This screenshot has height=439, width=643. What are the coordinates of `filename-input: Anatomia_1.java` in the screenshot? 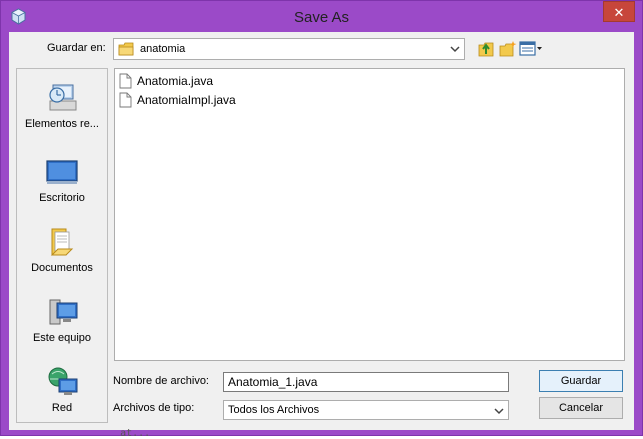 It's located at (366, 382).